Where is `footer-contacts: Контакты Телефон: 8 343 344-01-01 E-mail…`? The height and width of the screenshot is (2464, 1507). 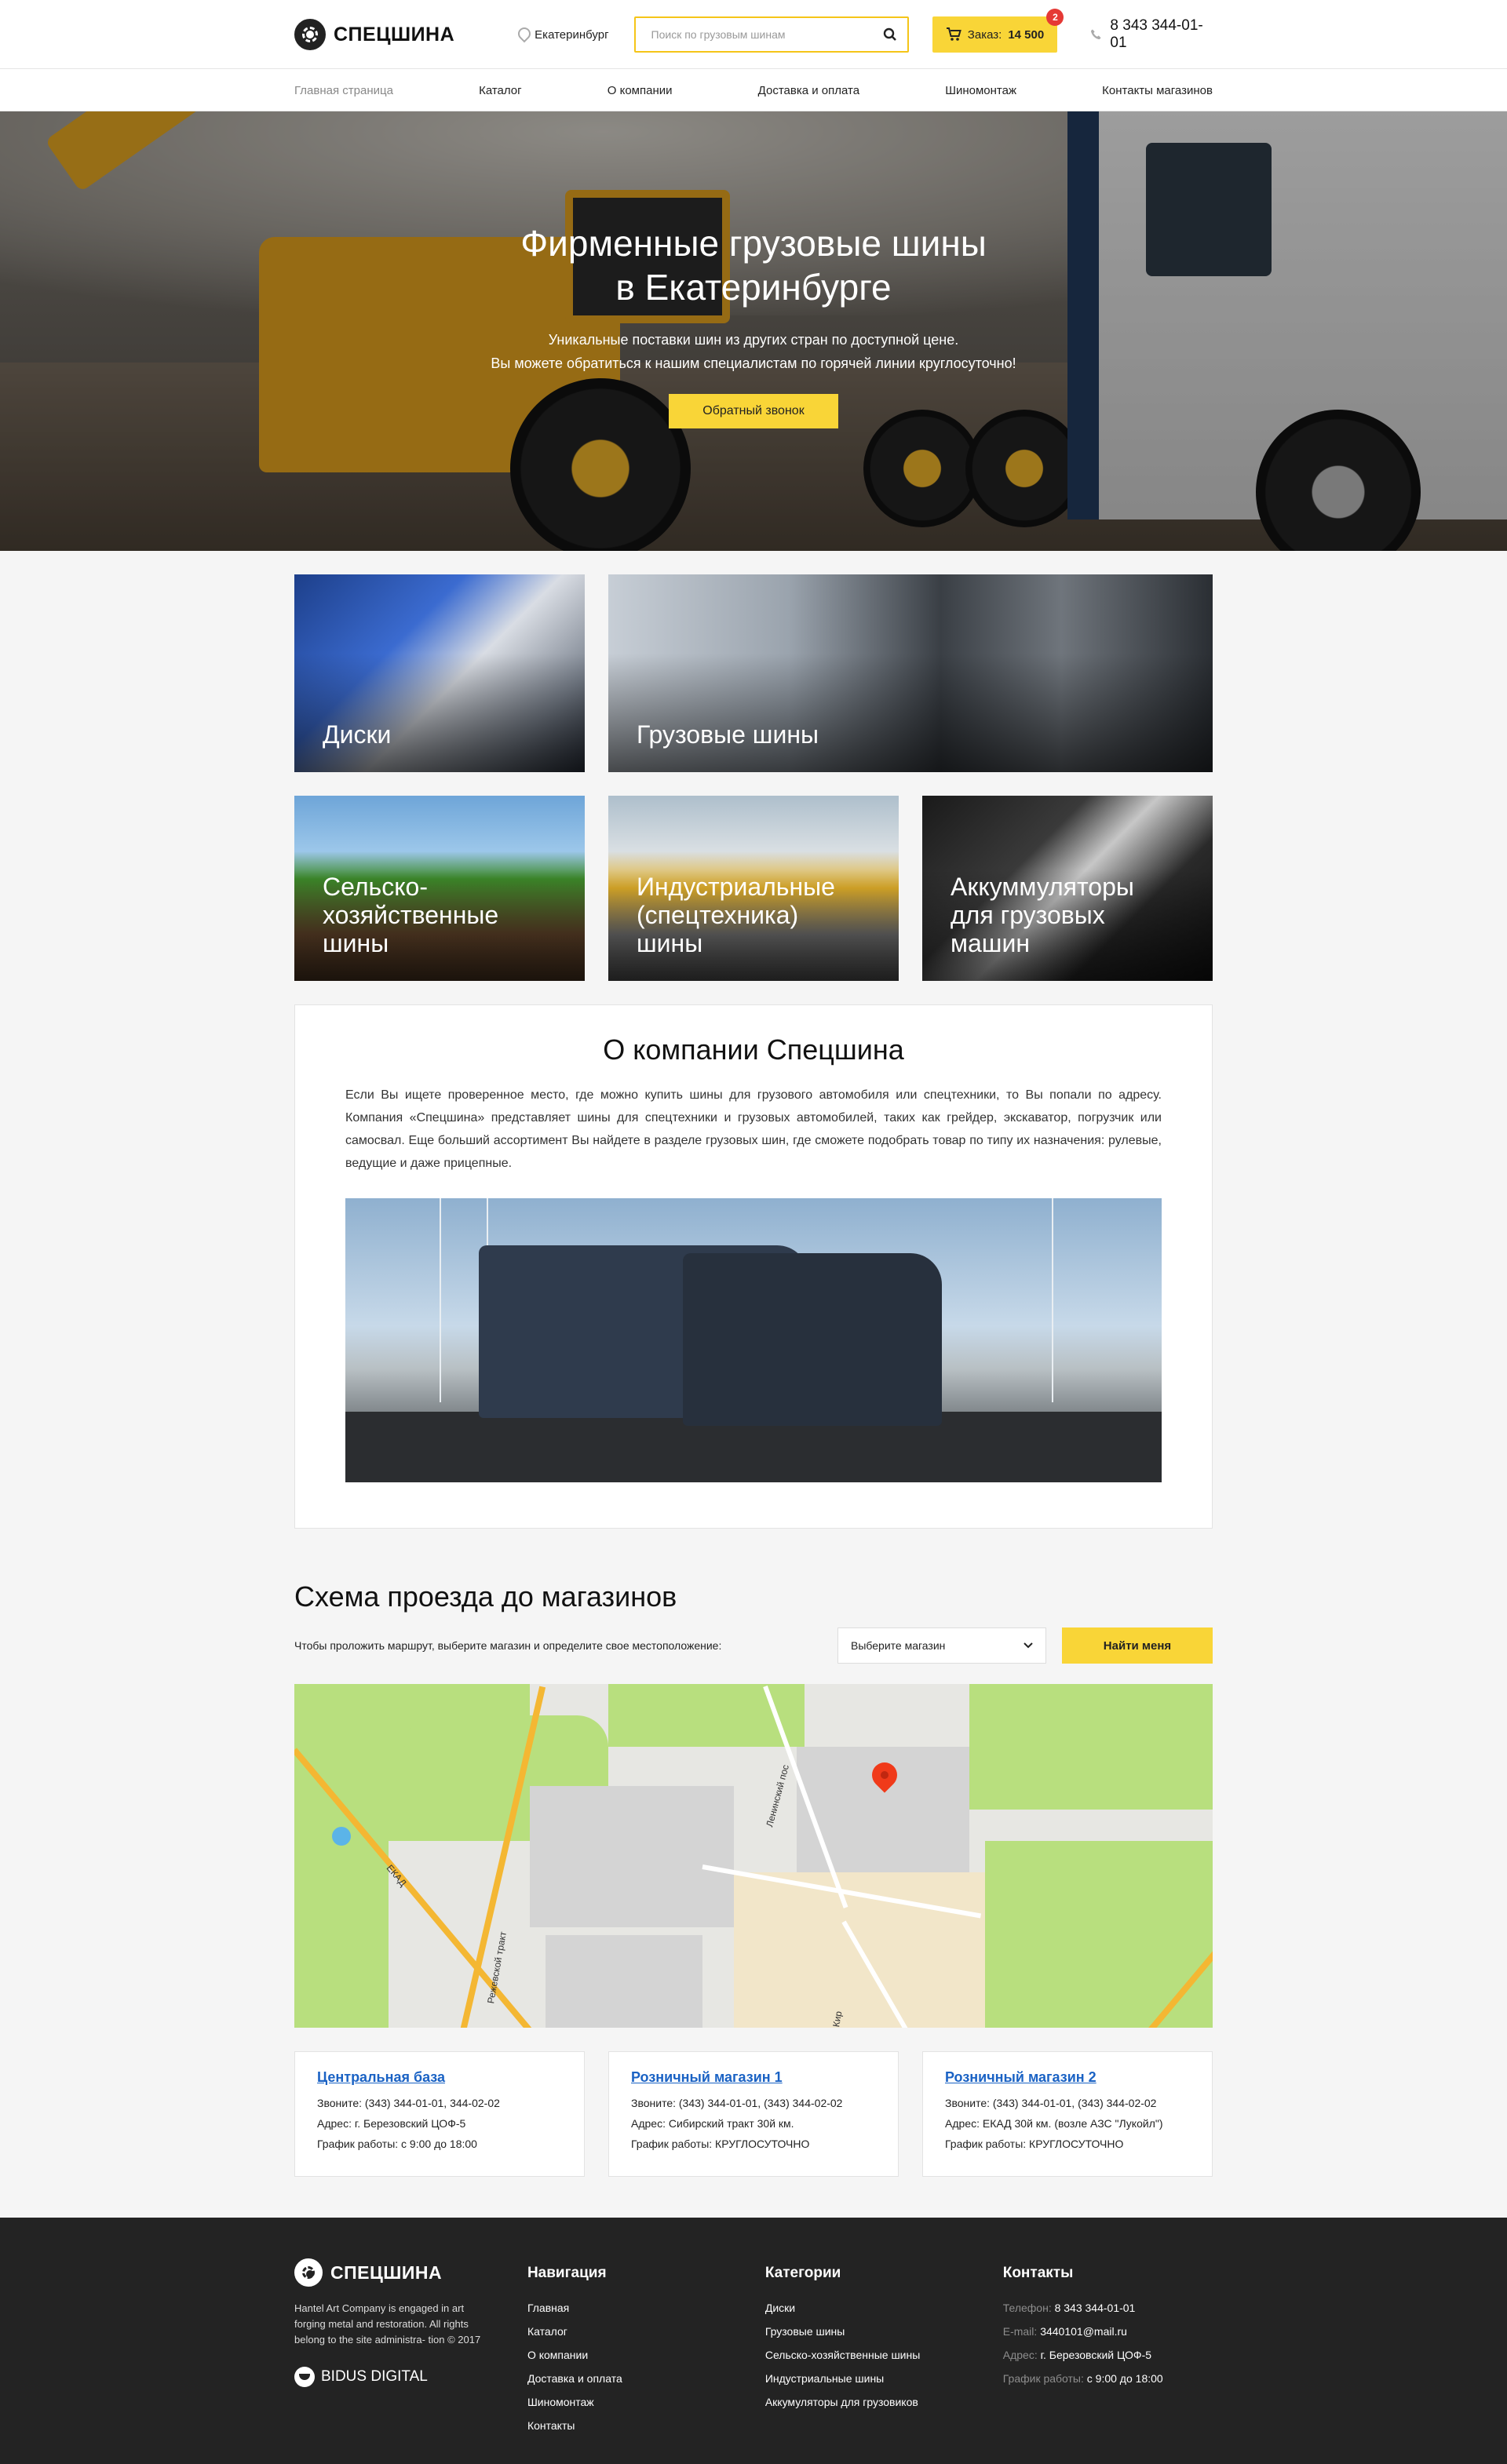
footer-contacts: Контакты Телефон: 8 343 344-01-01 E-mail… is located at coordinates (1108, 2347).